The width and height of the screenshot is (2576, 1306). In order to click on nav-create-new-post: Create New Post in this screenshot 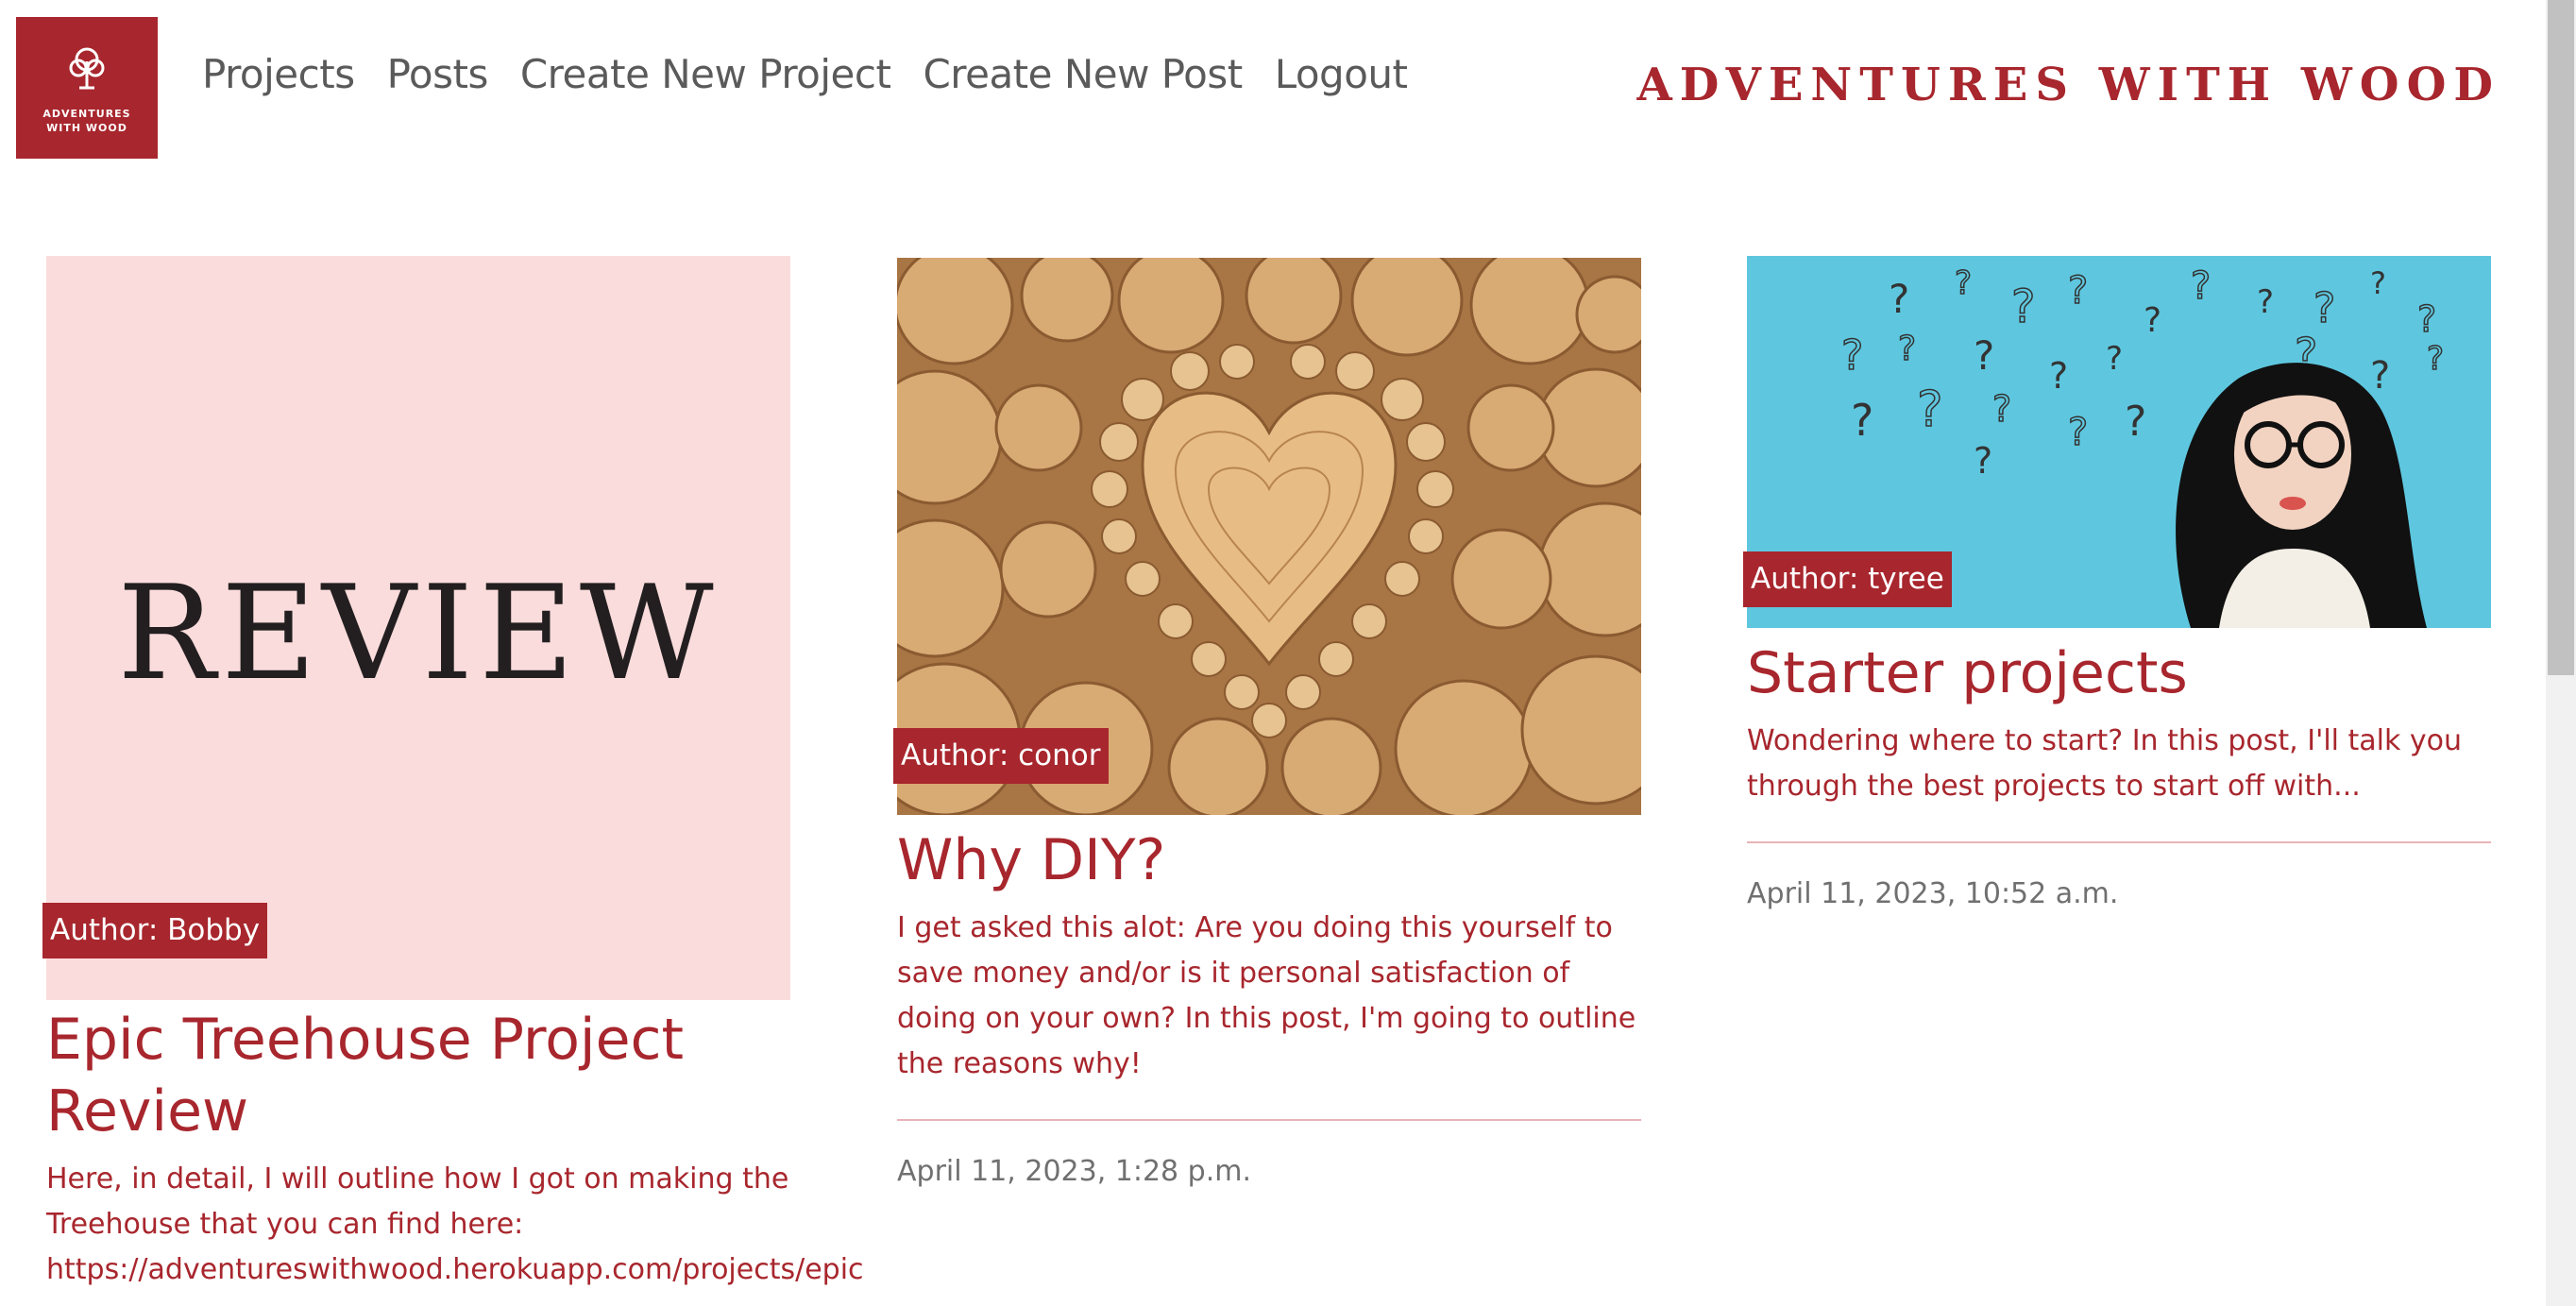, I will do `click(1083, 74)`.